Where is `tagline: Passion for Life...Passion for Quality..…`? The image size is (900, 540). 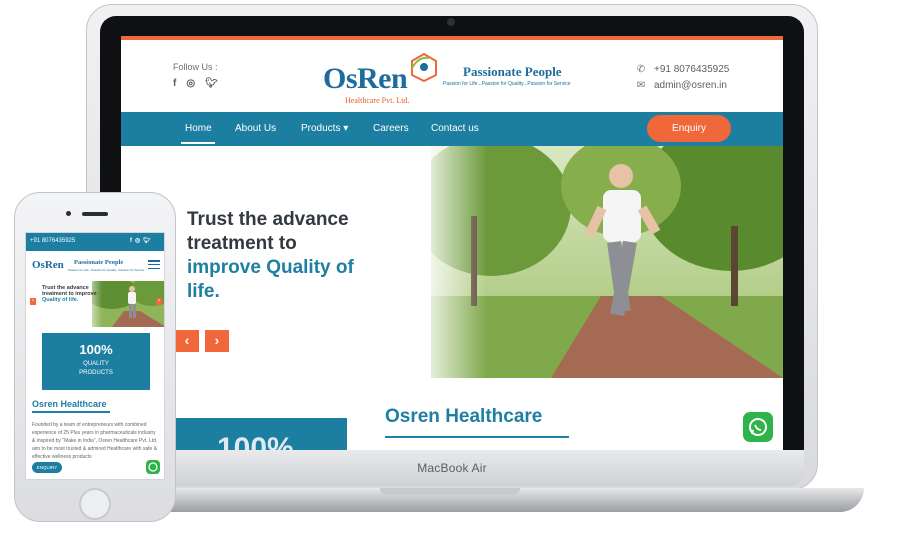
tagline: Passion for Life...Passion for Quality..… is located at coordinates (507, 84).